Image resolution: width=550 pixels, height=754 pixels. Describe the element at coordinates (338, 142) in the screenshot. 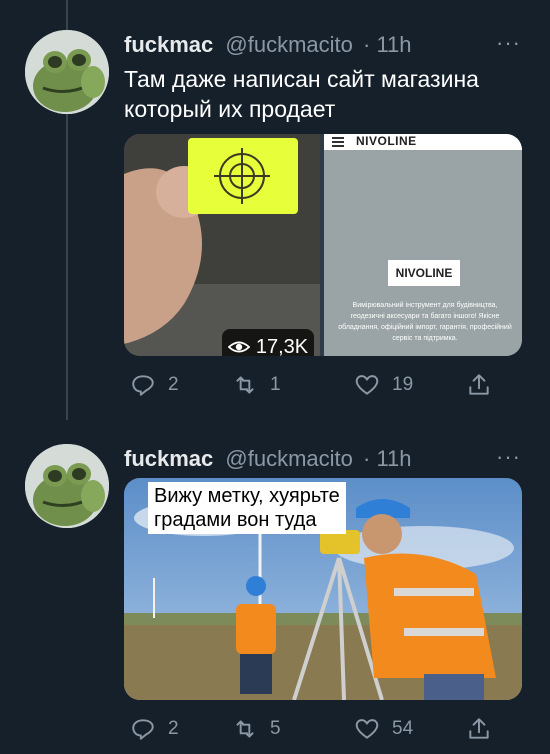

I see `menu-icon` at that location.